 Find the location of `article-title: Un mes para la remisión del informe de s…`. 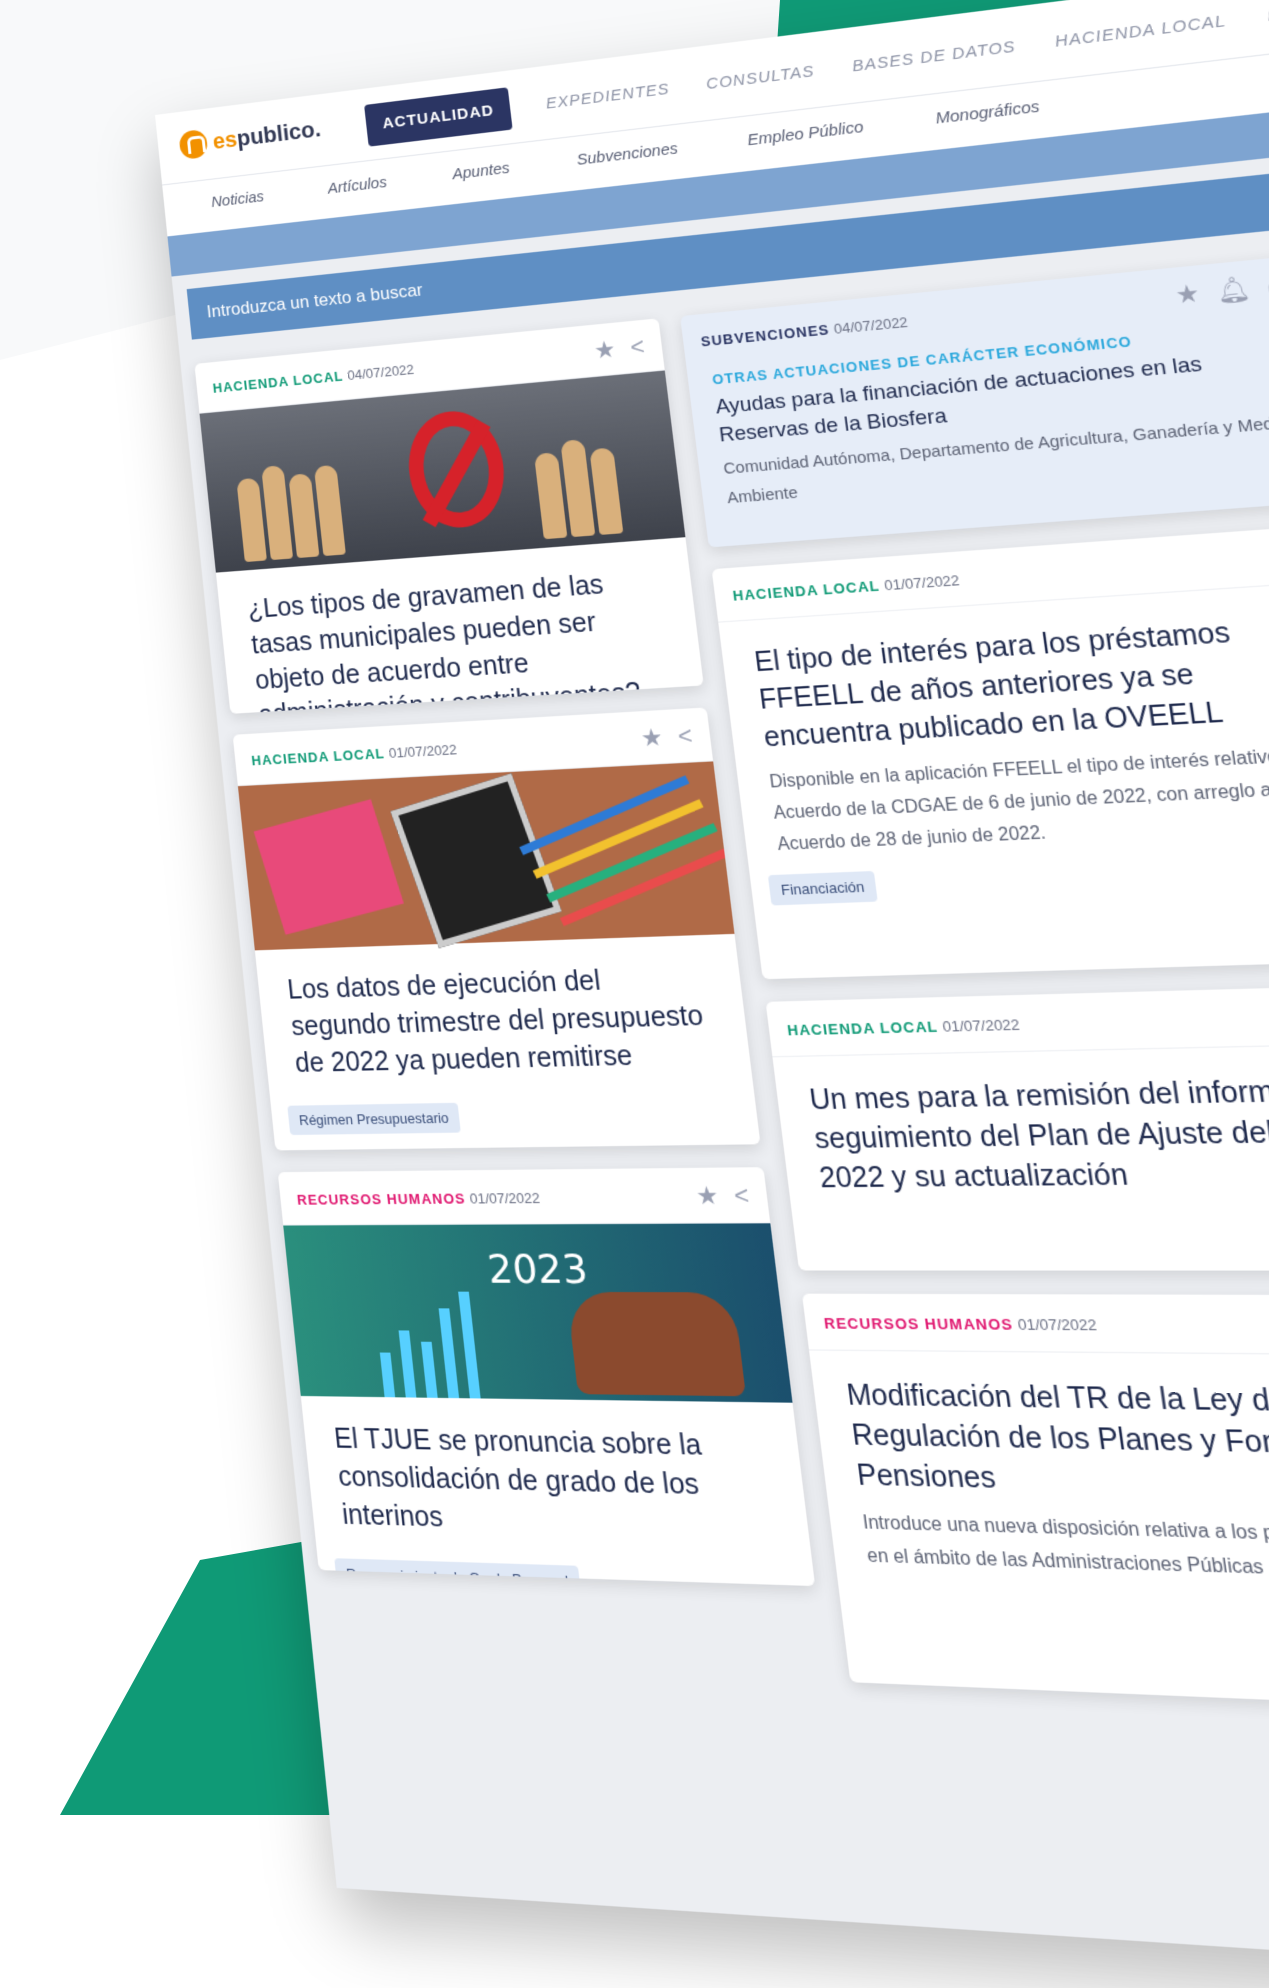

article-title: Un mes para la remisión del informe de s… is located at coordinates (1020, 1126).